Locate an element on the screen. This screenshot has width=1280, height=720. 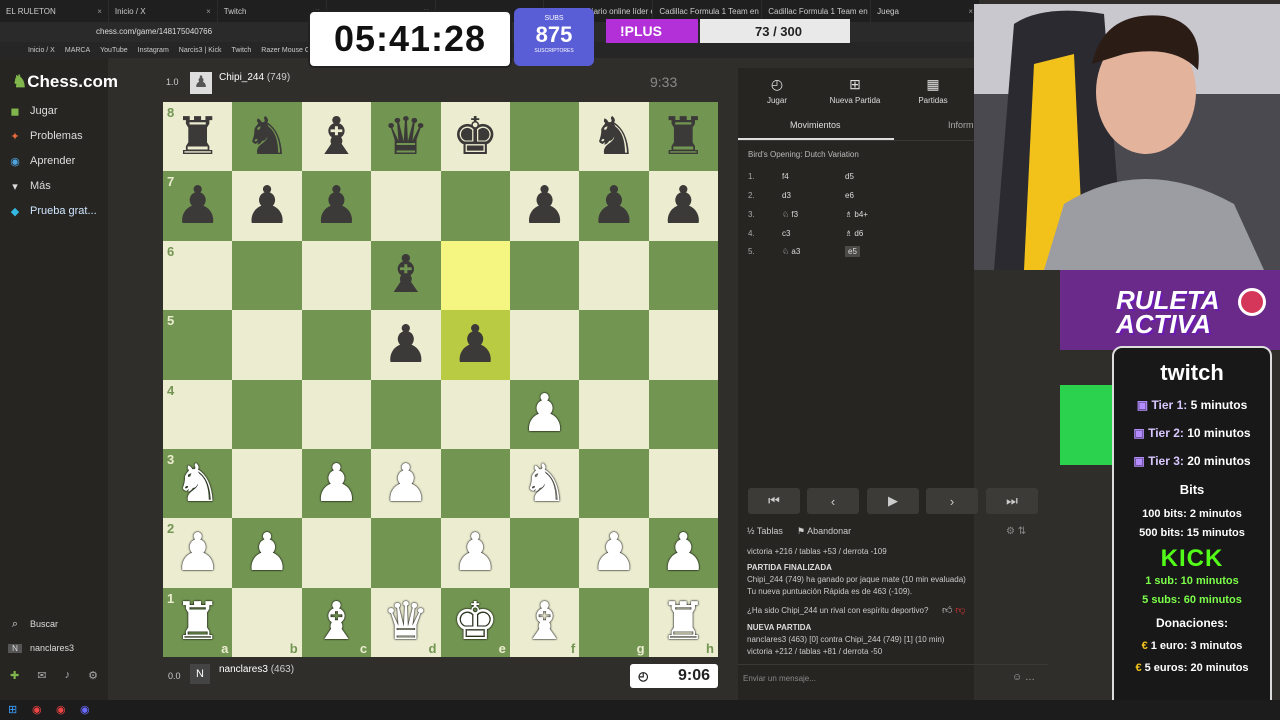
top-player-name: Chipi_244 (749) is located at coordinates (254, 77).